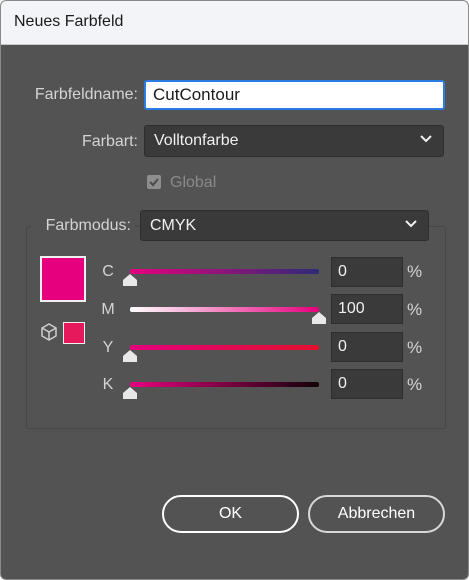  I want to click on yellow-slider-track, so click(224, 347).